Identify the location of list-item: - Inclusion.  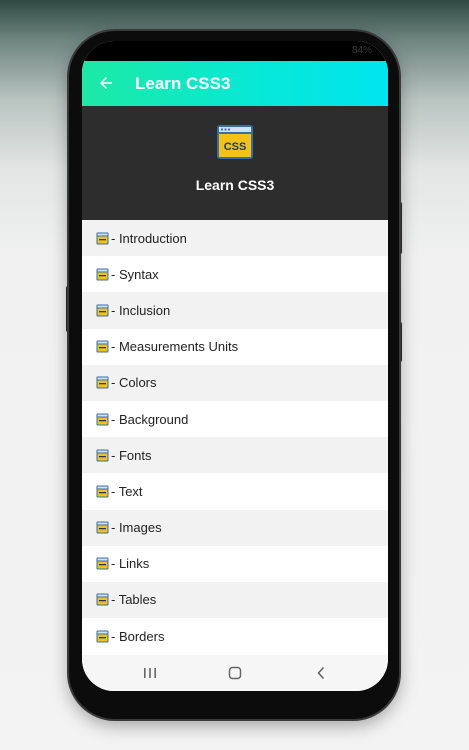
(235, 310).